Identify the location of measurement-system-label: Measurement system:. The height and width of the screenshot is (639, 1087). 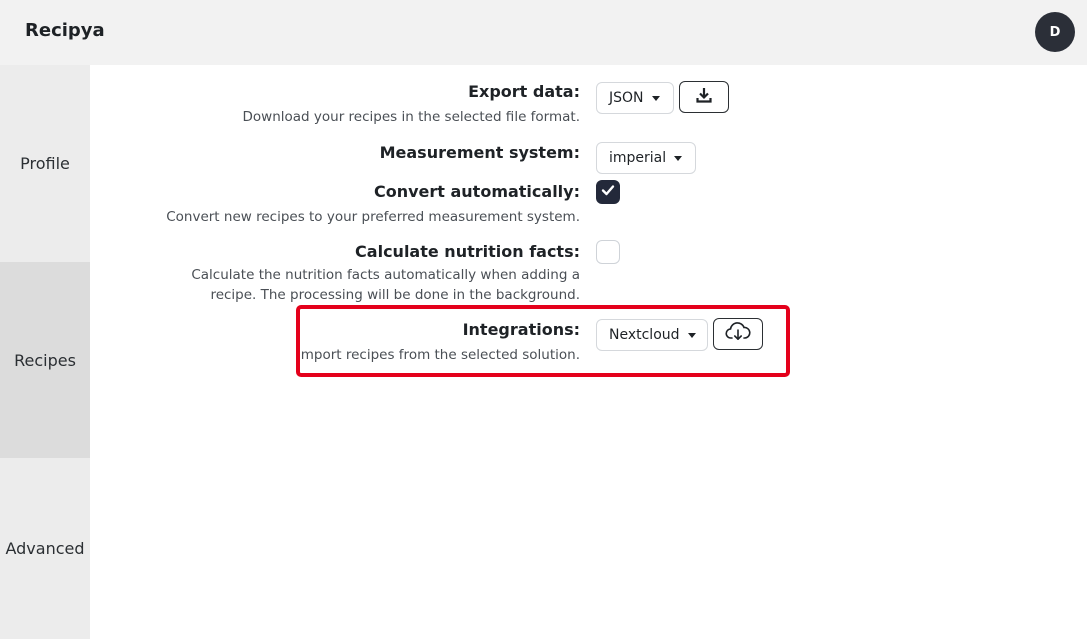
(479, 152).